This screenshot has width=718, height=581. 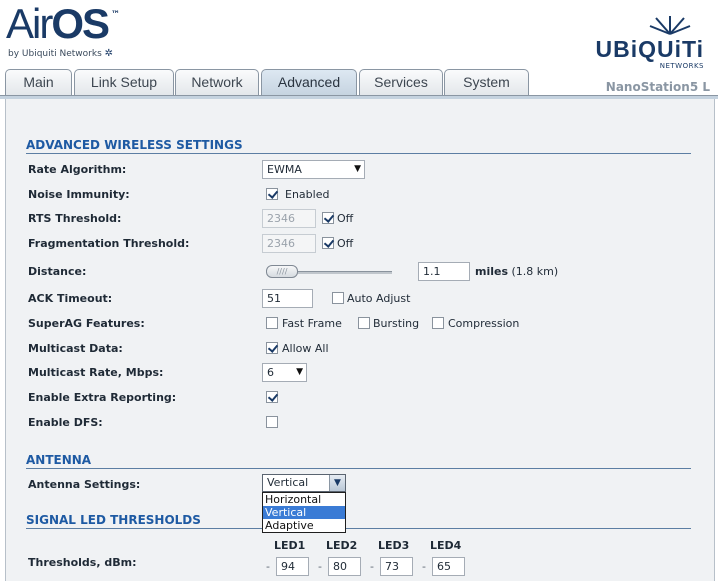 What do you see at coordinates (650, 42) in the screenshot?
I see `ubiquiti-logo: UBiQUiTi NETWORKS` at bounding box center [650, 42].